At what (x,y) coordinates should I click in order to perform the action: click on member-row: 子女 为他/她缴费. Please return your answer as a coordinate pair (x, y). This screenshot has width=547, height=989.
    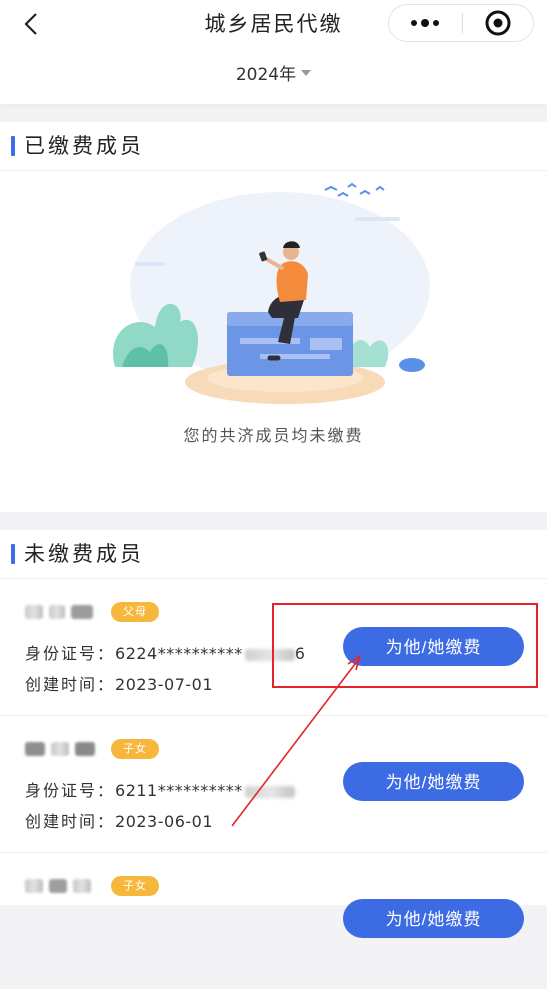
    Looking at the image, I should click on (273, 921).